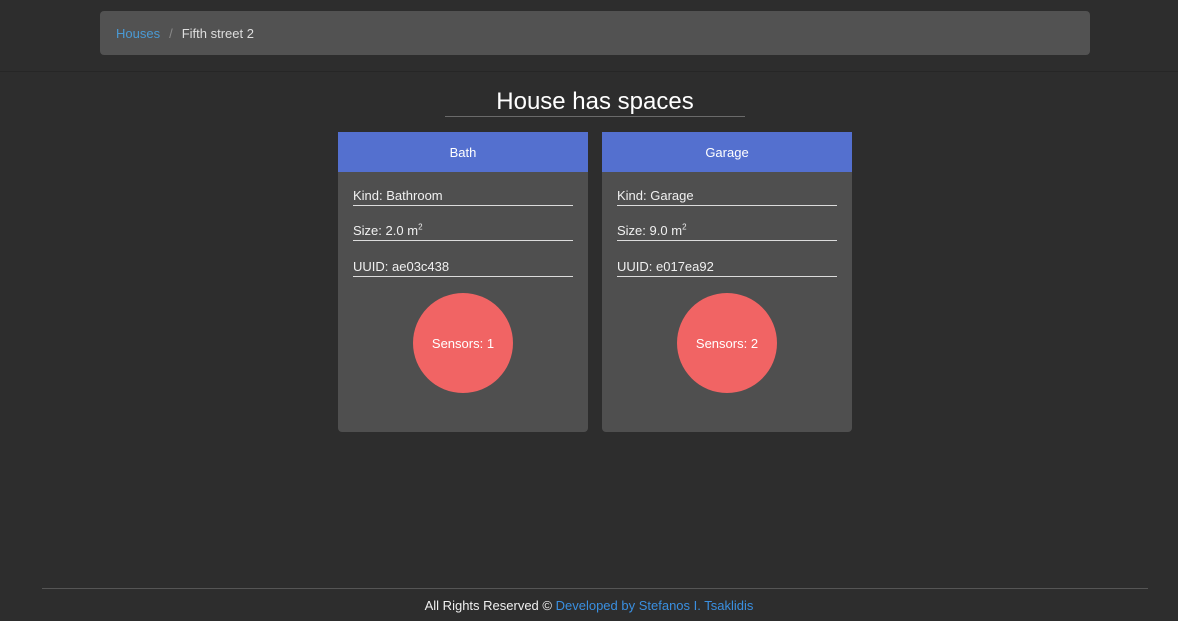 This screenshot has width=1178, height=621. What do you see at coordinates (394, 230) in the screenshot?
I see `size-value: 2.0` at bounding box center [394, 230].